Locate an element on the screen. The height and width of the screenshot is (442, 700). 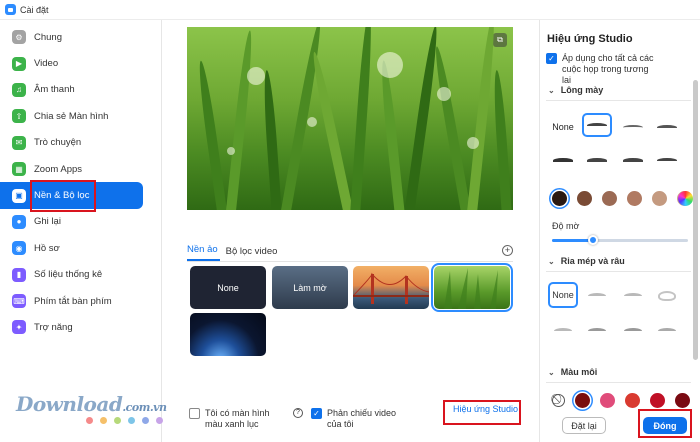
sidebar-item-label: Trợ năng is located at coordinates (53, 327).